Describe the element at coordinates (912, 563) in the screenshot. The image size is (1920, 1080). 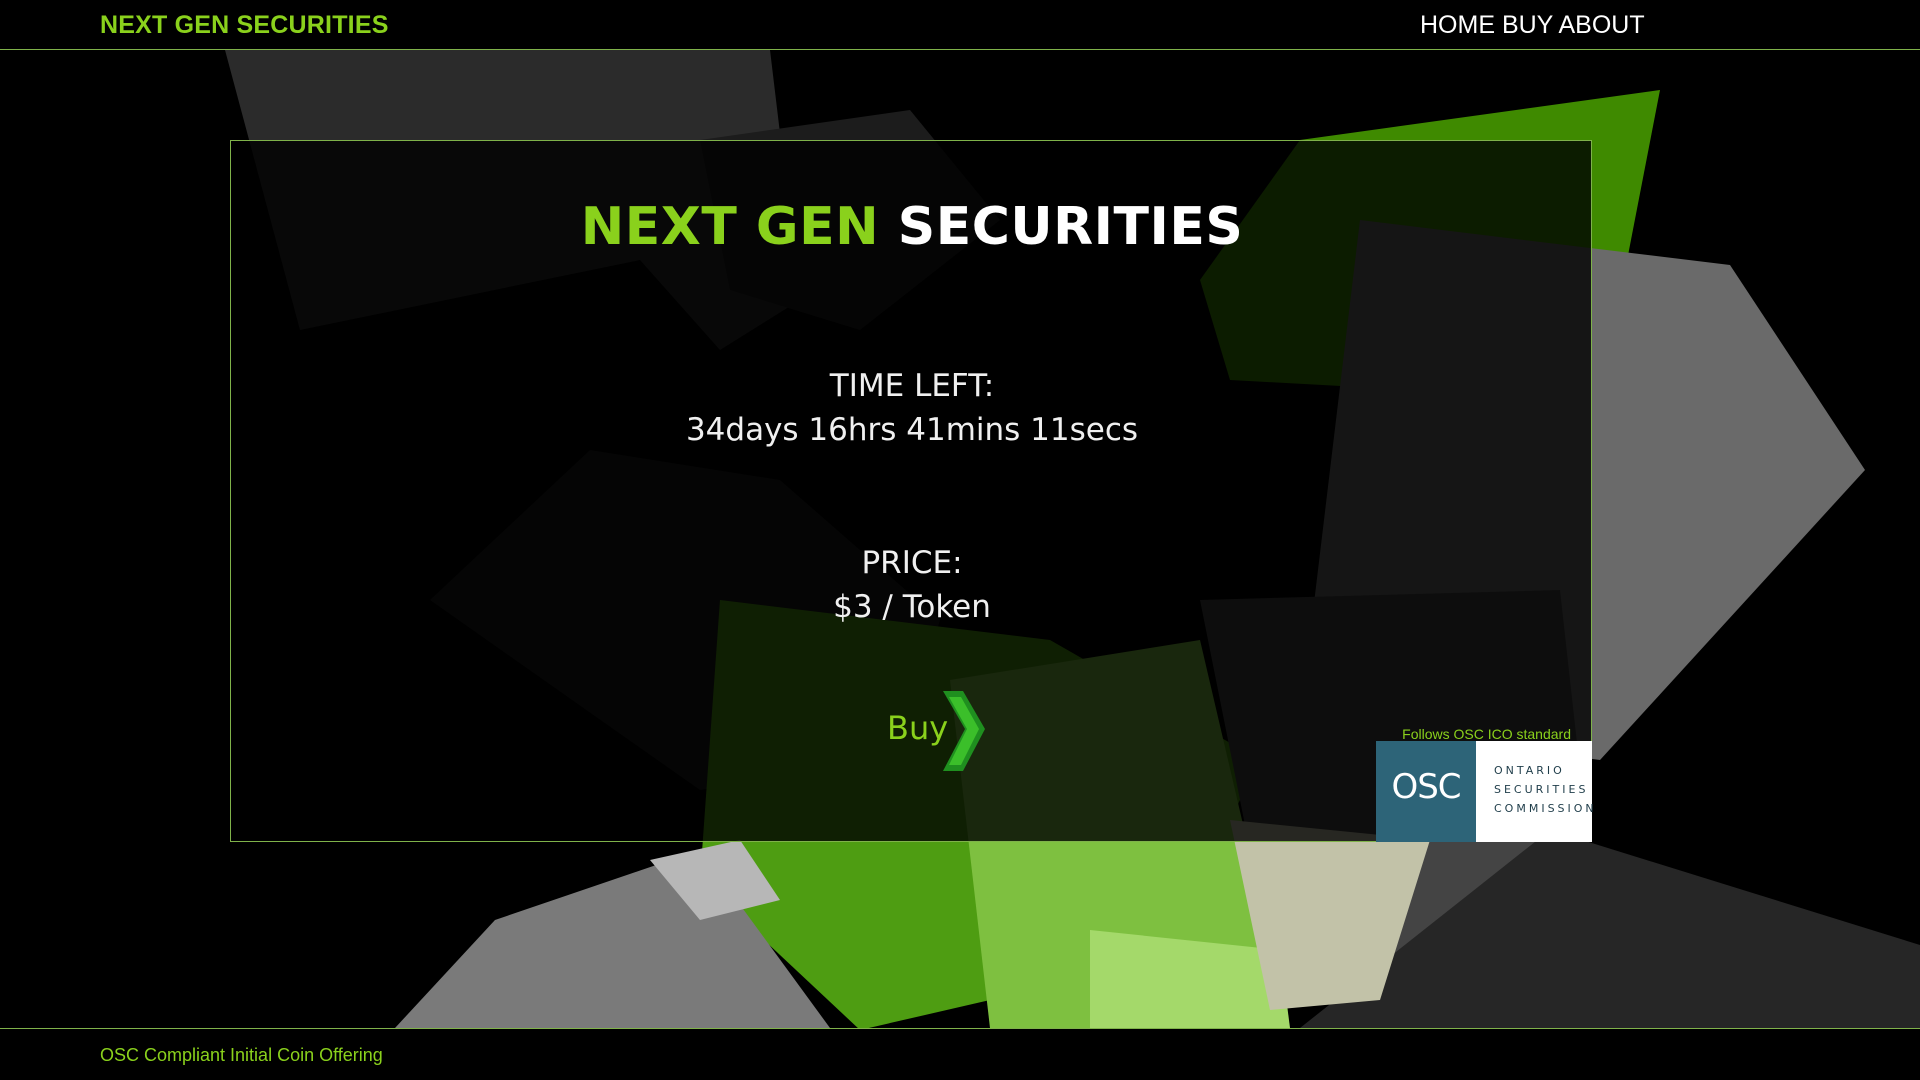
I see `price-label: PRICE:` at that location.